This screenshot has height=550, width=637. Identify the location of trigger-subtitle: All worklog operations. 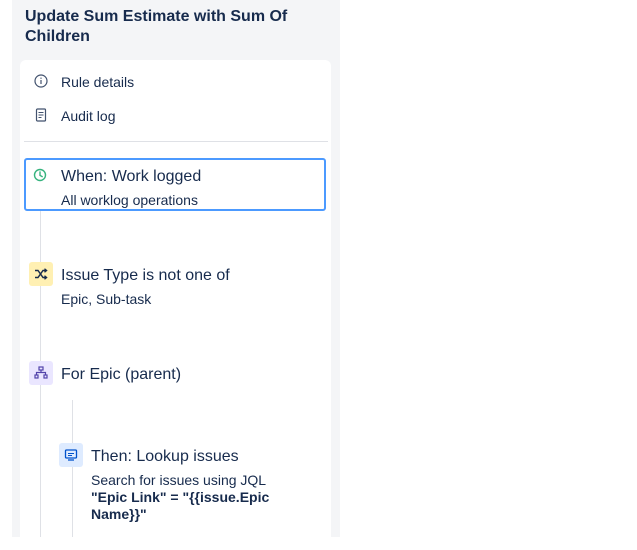
(129, 200).